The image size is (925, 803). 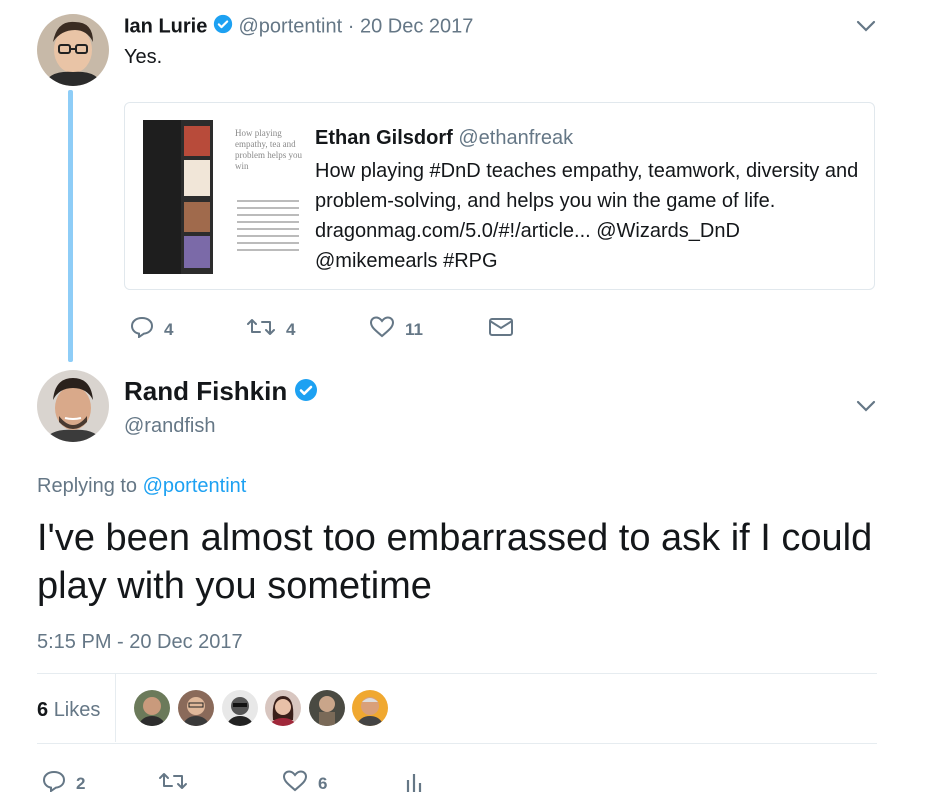 I want to click on dm-button, so click(x=501, y=329).